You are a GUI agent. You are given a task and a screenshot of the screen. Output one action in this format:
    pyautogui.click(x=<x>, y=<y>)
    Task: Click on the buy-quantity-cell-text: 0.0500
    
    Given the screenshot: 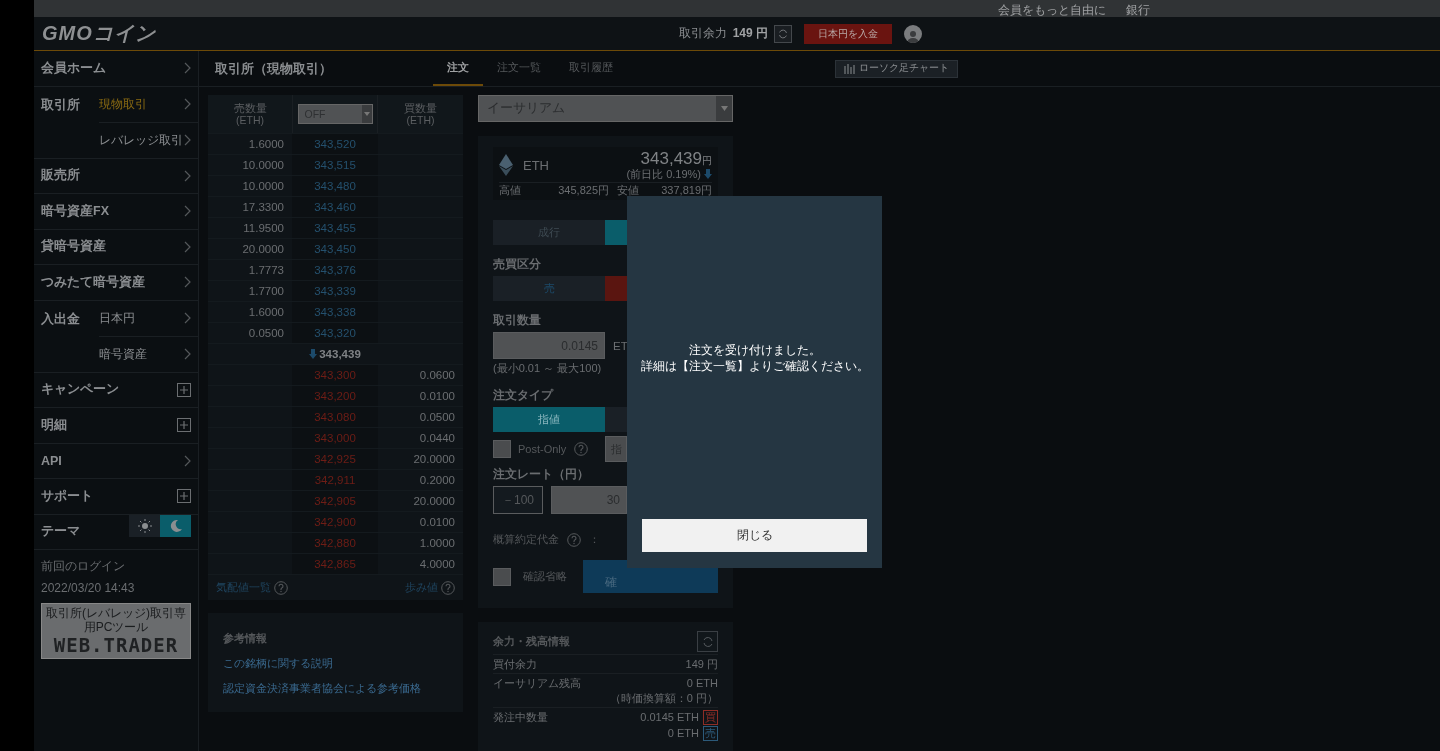 What is the action you would take?
    pyautogui.click(x=437, y=417)
    